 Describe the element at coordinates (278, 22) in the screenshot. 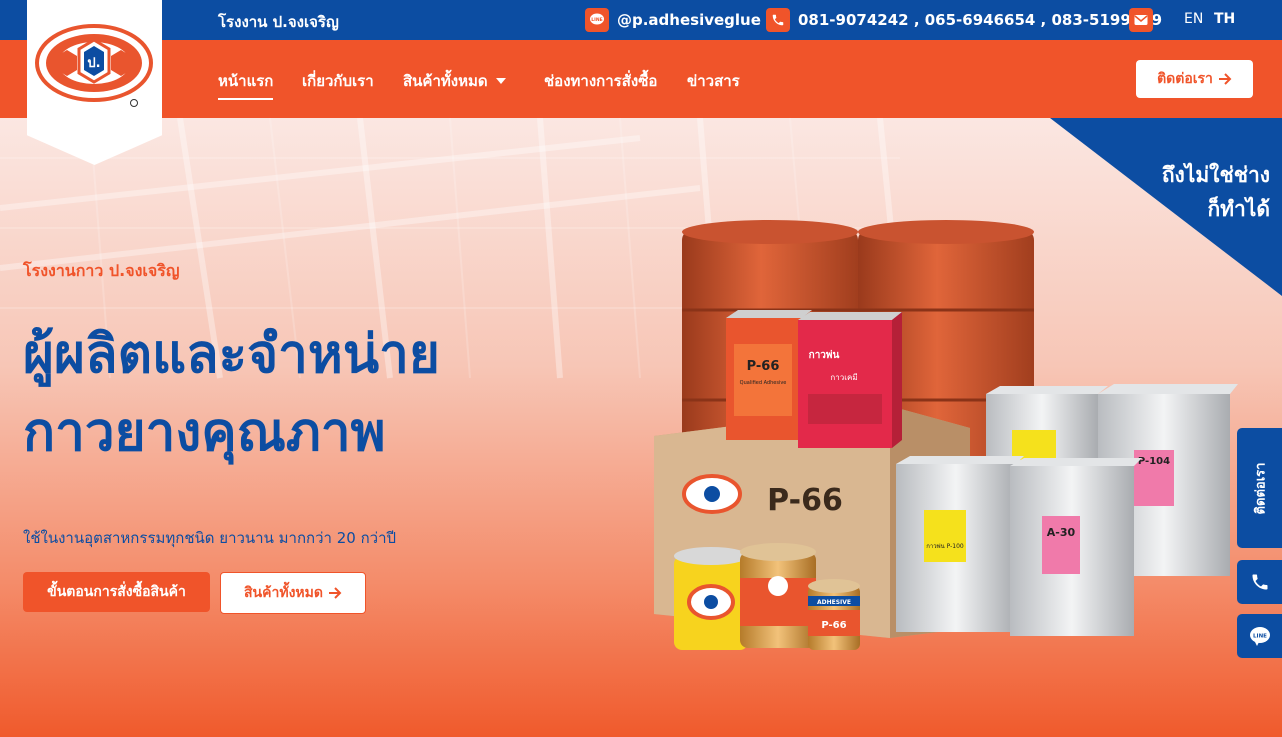

I see `factory-name: โรงงาน ป.จงเจริญ` at that location.